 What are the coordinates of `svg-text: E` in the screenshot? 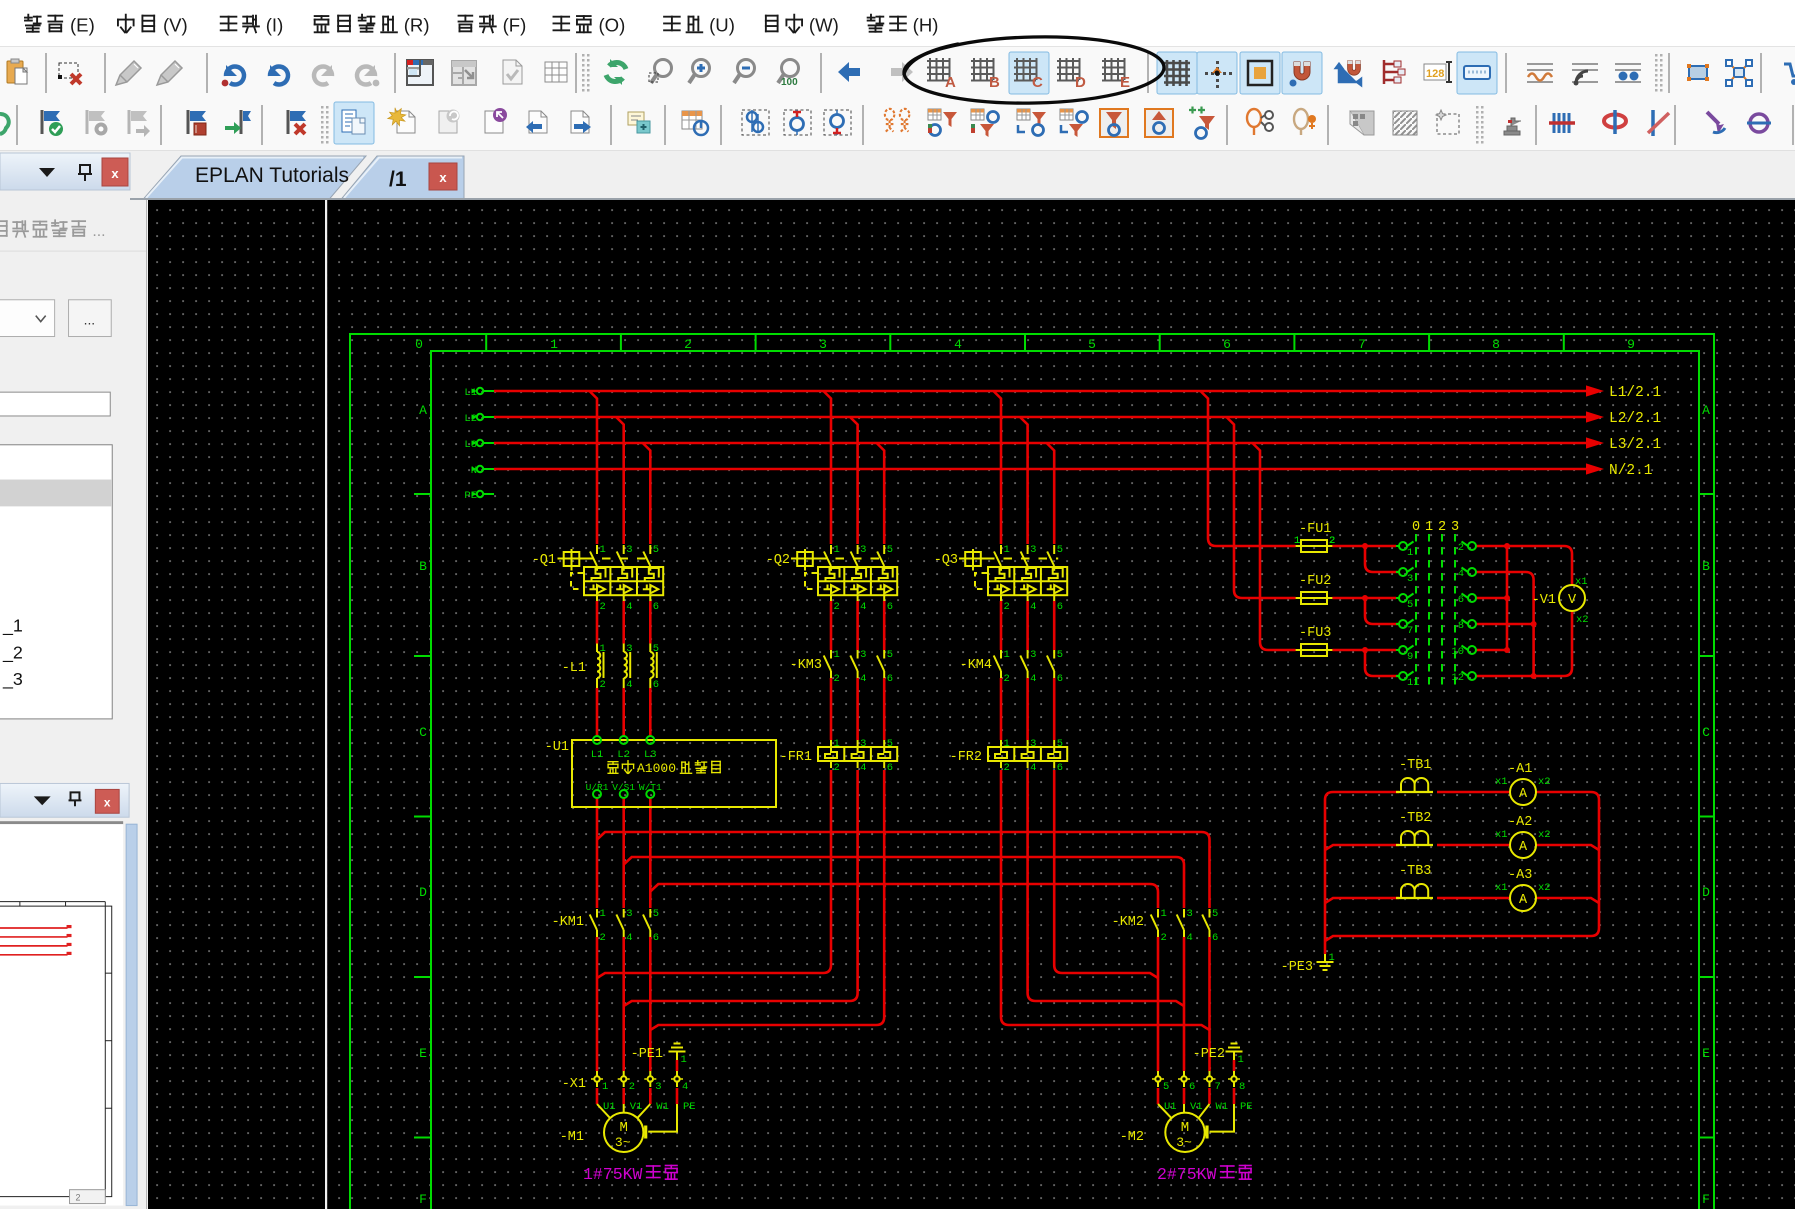 It's located at (423, 1053).